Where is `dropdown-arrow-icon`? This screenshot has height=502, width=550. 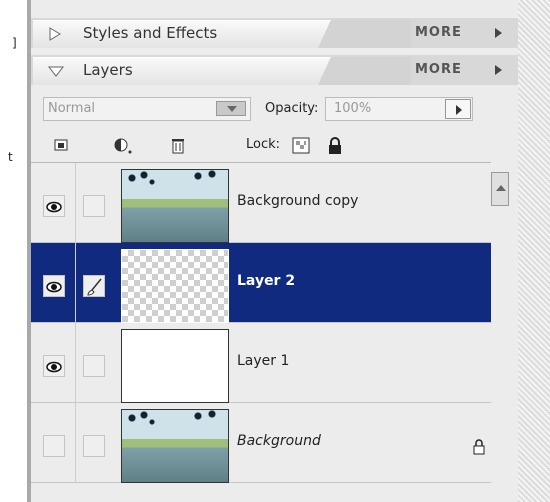
dropdown-arrow-icon is located at coordinates (231, 108).